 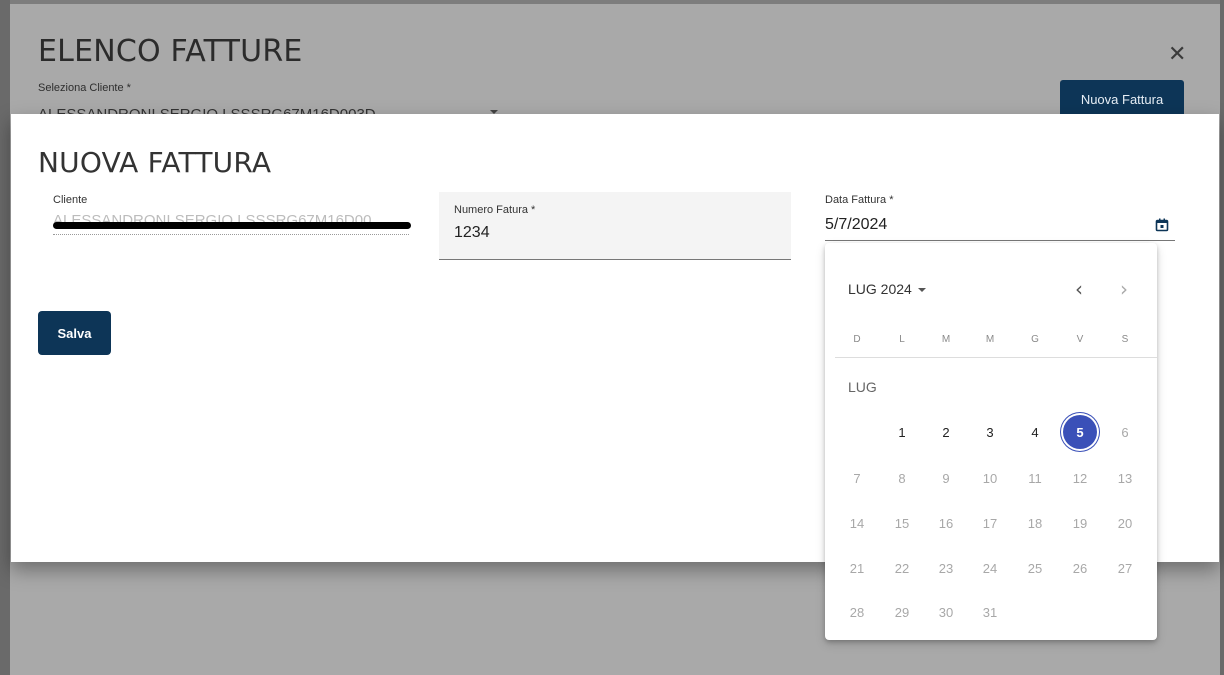 What do you see at coordinates (902, 432) in the screenshot?
I see `calendar-day: 1` at bounding box center [902, 432].